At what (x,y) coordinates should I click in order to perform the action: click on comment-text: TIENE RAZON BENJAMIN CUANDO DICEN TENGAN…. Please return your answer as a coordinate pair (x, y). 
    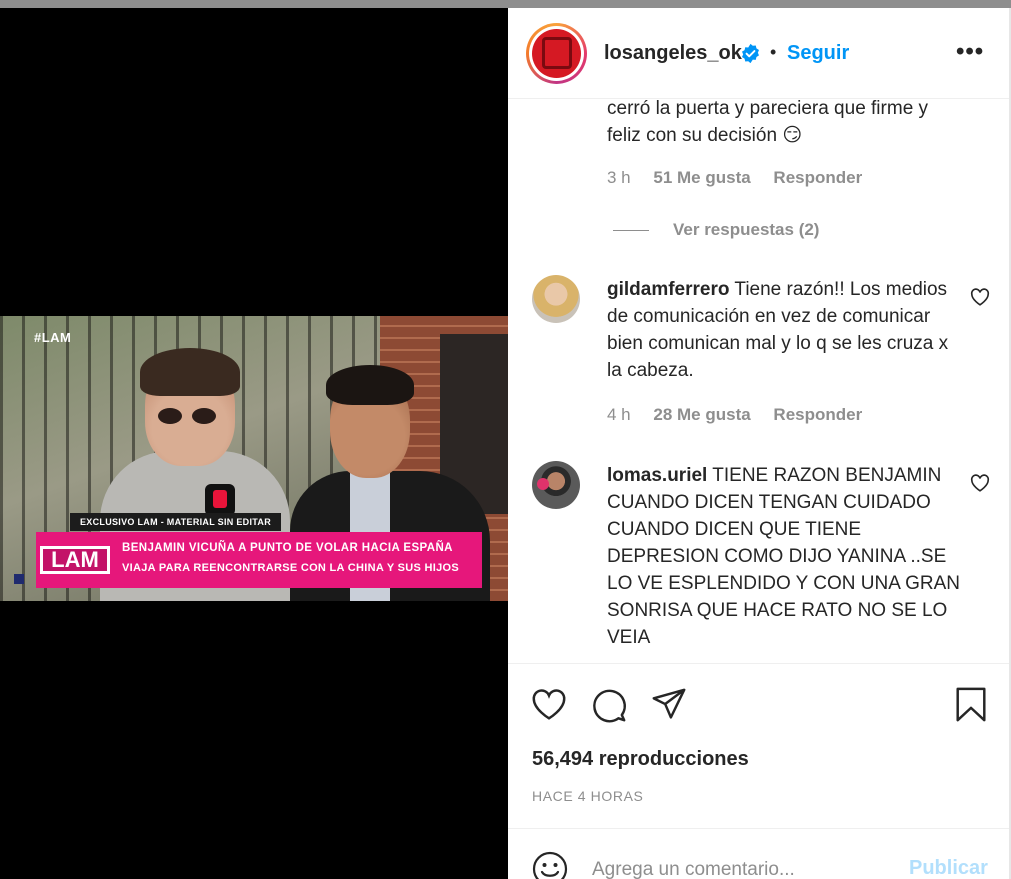
    Looking at the image, I should click on (784, 556).